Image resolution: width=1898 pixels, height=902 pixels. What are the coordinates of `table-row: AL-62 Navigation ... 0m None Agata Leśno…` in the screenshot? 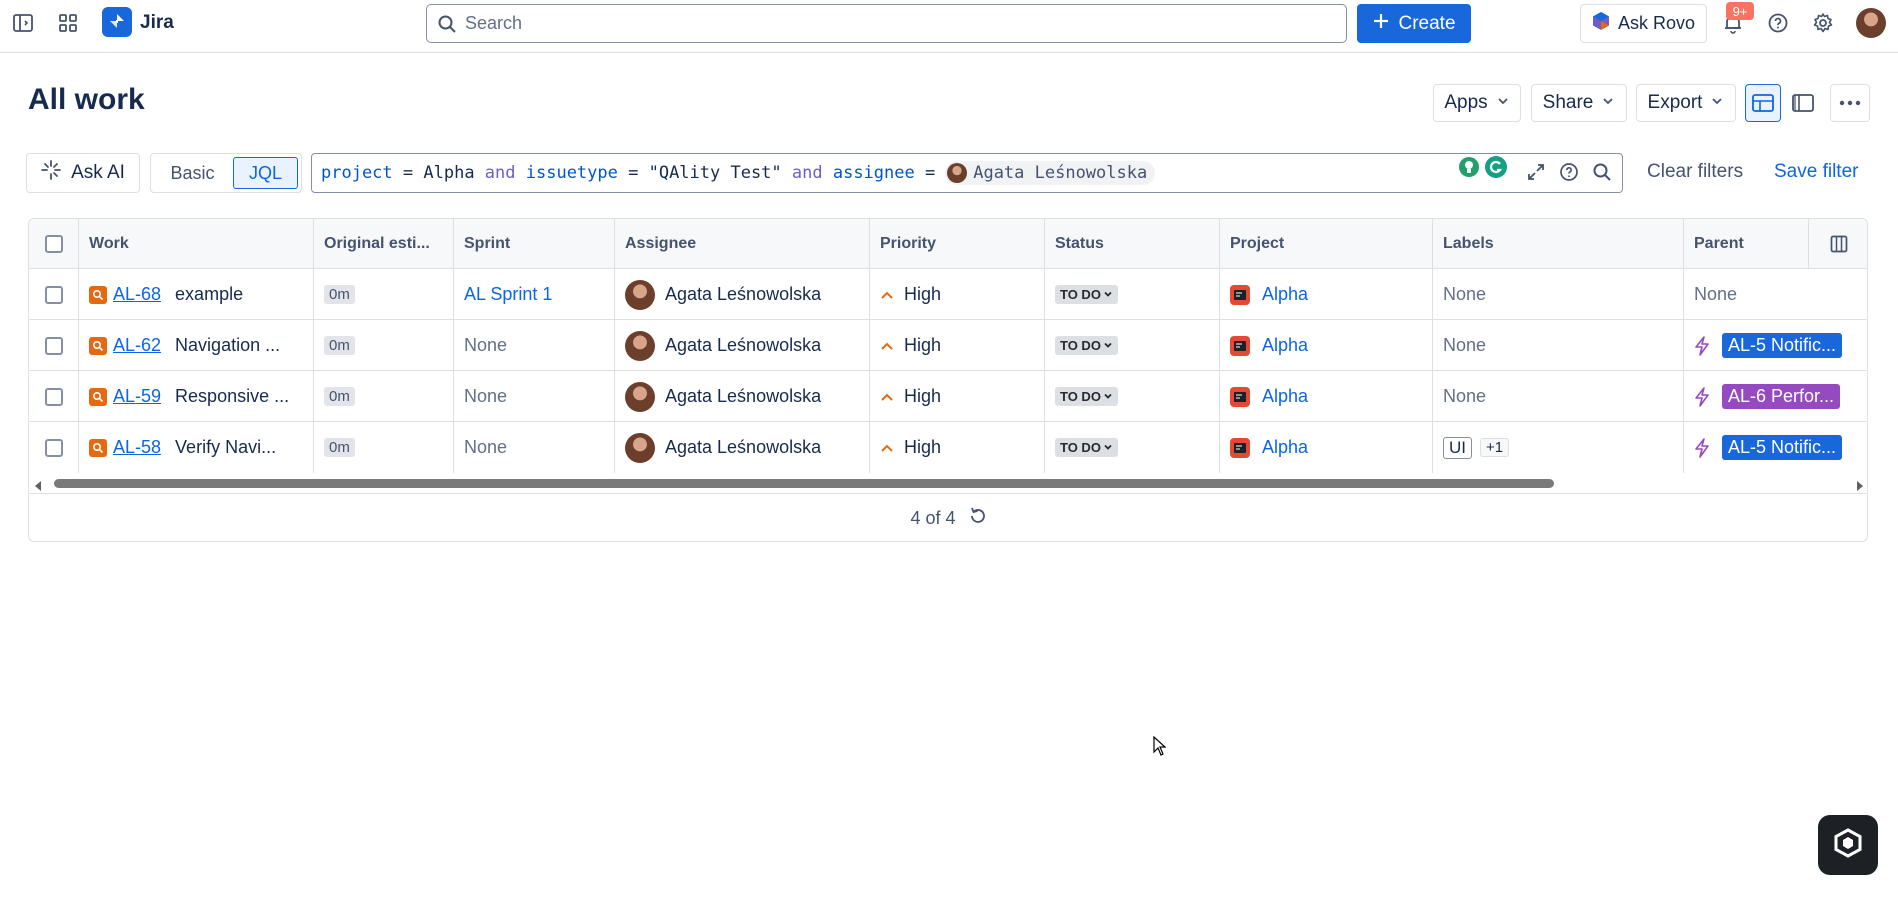 It's located at (948, 345).